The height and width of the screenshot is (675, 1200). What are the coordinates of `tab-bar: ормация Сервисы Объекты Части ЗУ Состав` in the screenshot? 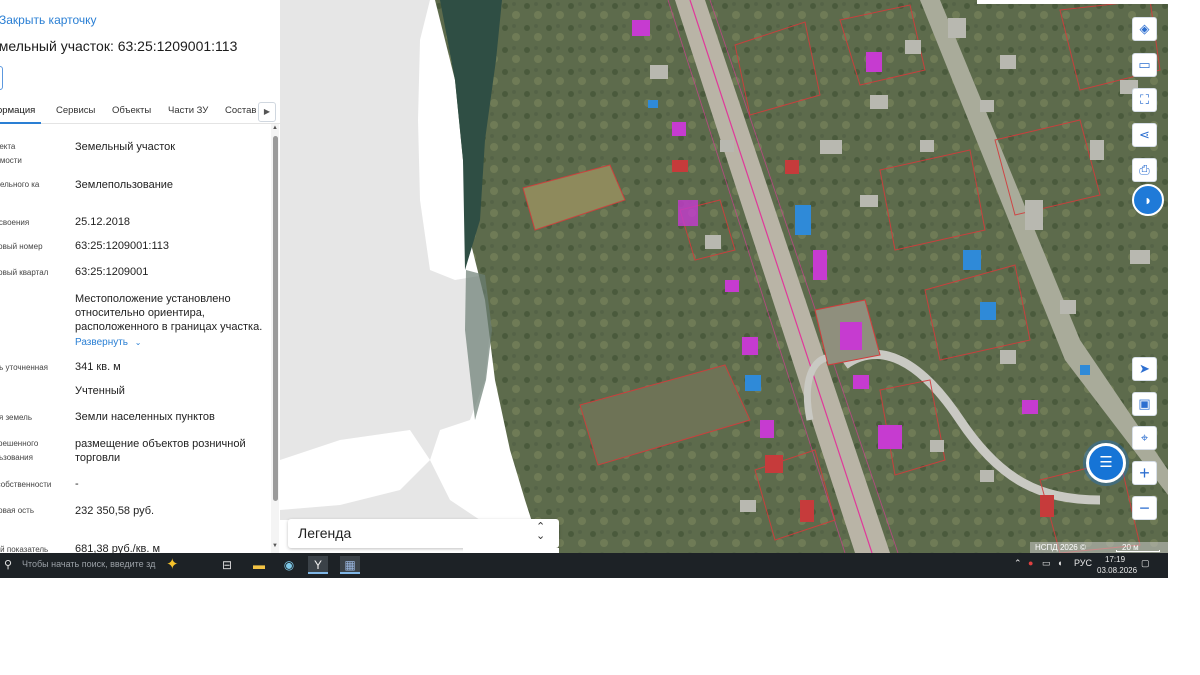 It's located at (140, 111).